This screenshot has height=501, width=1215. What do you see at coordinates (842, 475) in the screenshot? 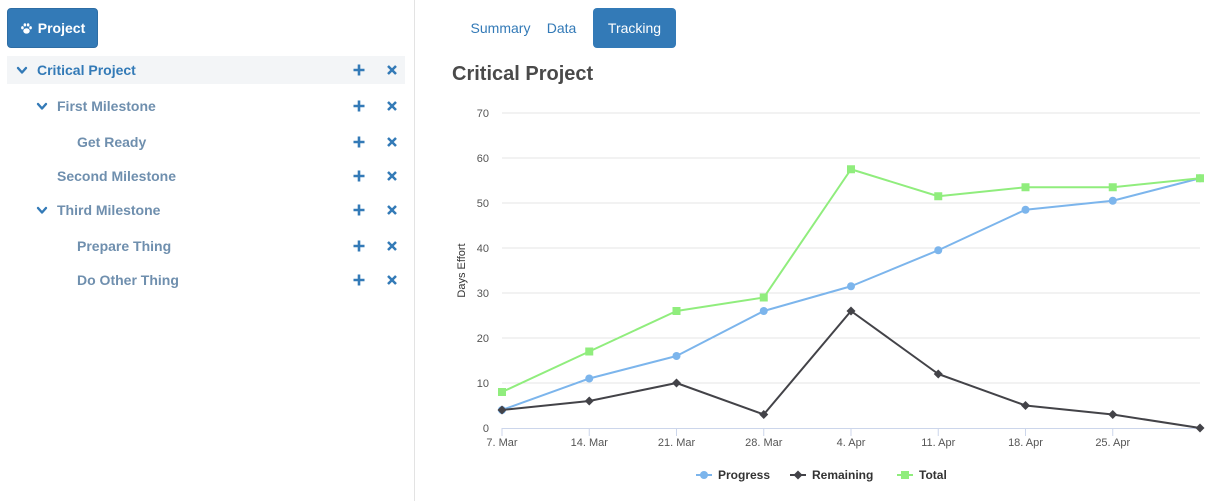
I see `legend-item-remaining: Remaining` at bounding box center [842, 475].